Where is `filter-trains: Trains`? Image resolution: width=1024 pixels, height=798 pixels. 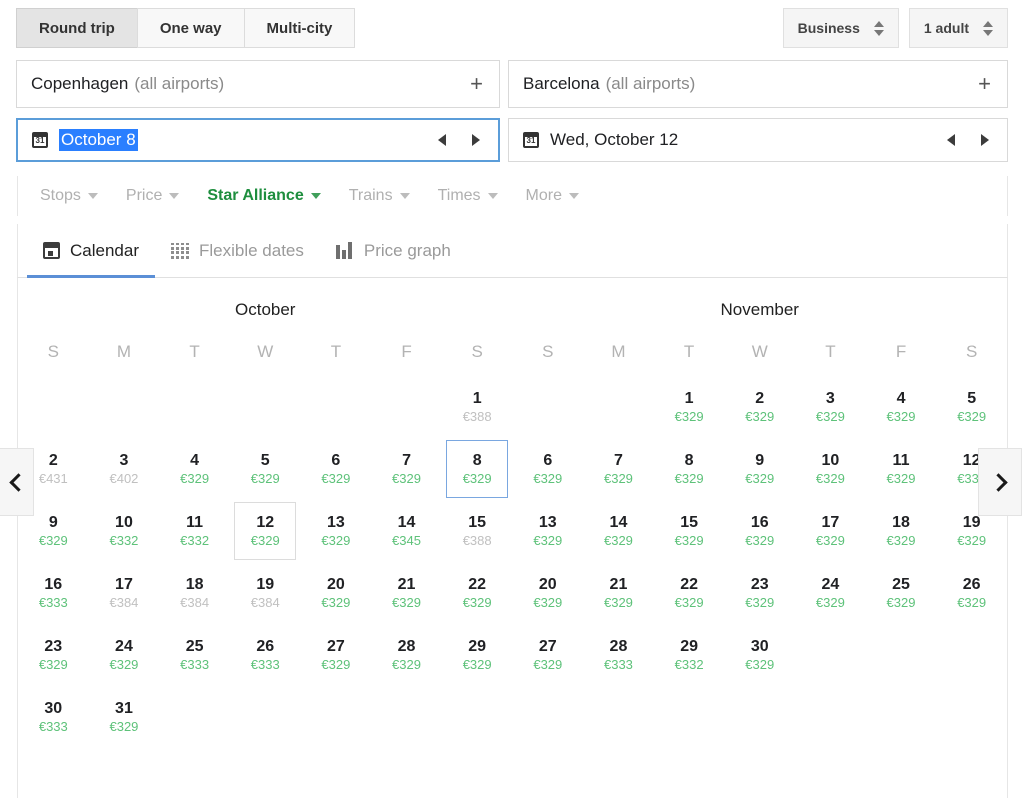
filter-trains: Trains is located at coordinates (379, 196).